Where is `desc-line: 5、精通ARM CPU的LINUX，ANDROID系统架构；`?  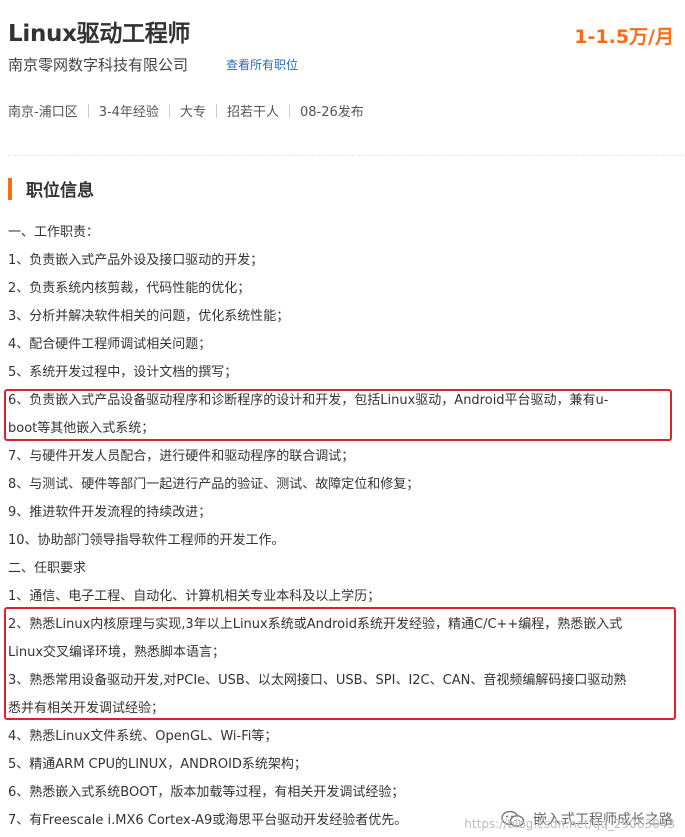
desc-line: 5、精通ARM CPU的LINUX，ANDROID系统架构； is located at coordinates (157, 764).